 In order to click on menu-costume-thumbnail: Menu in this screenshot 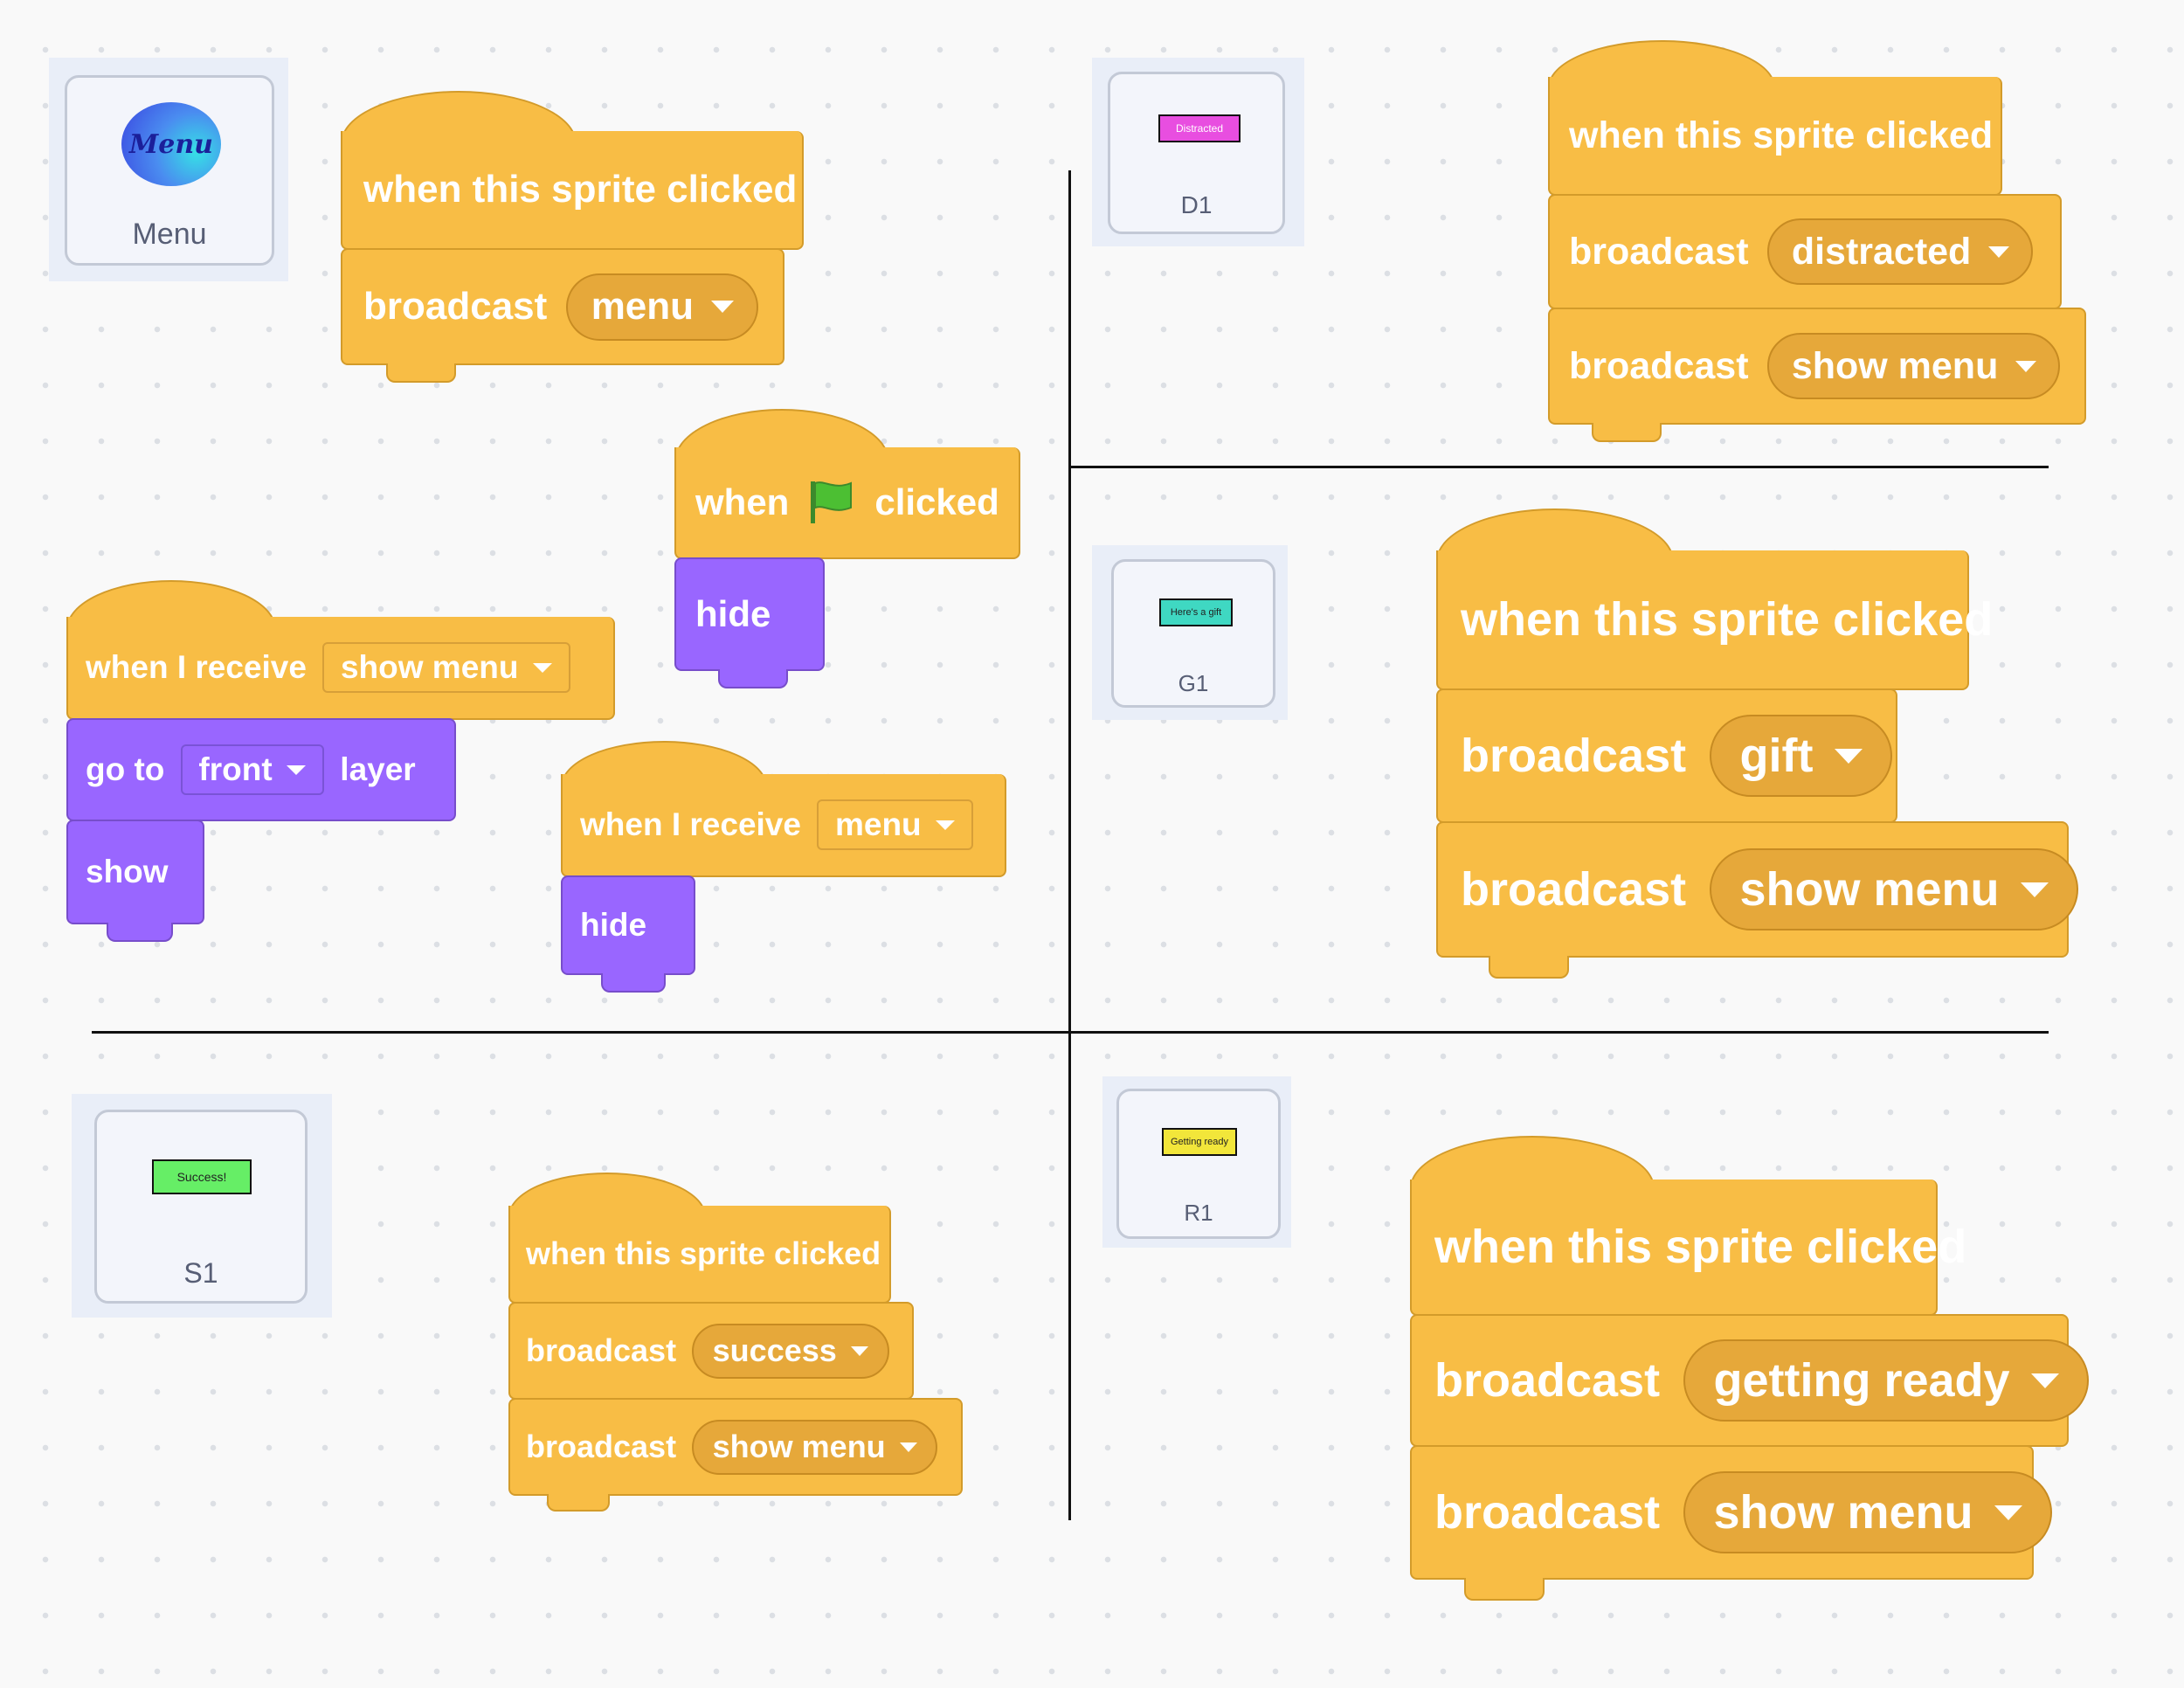, I will do `click(171, 144)`.